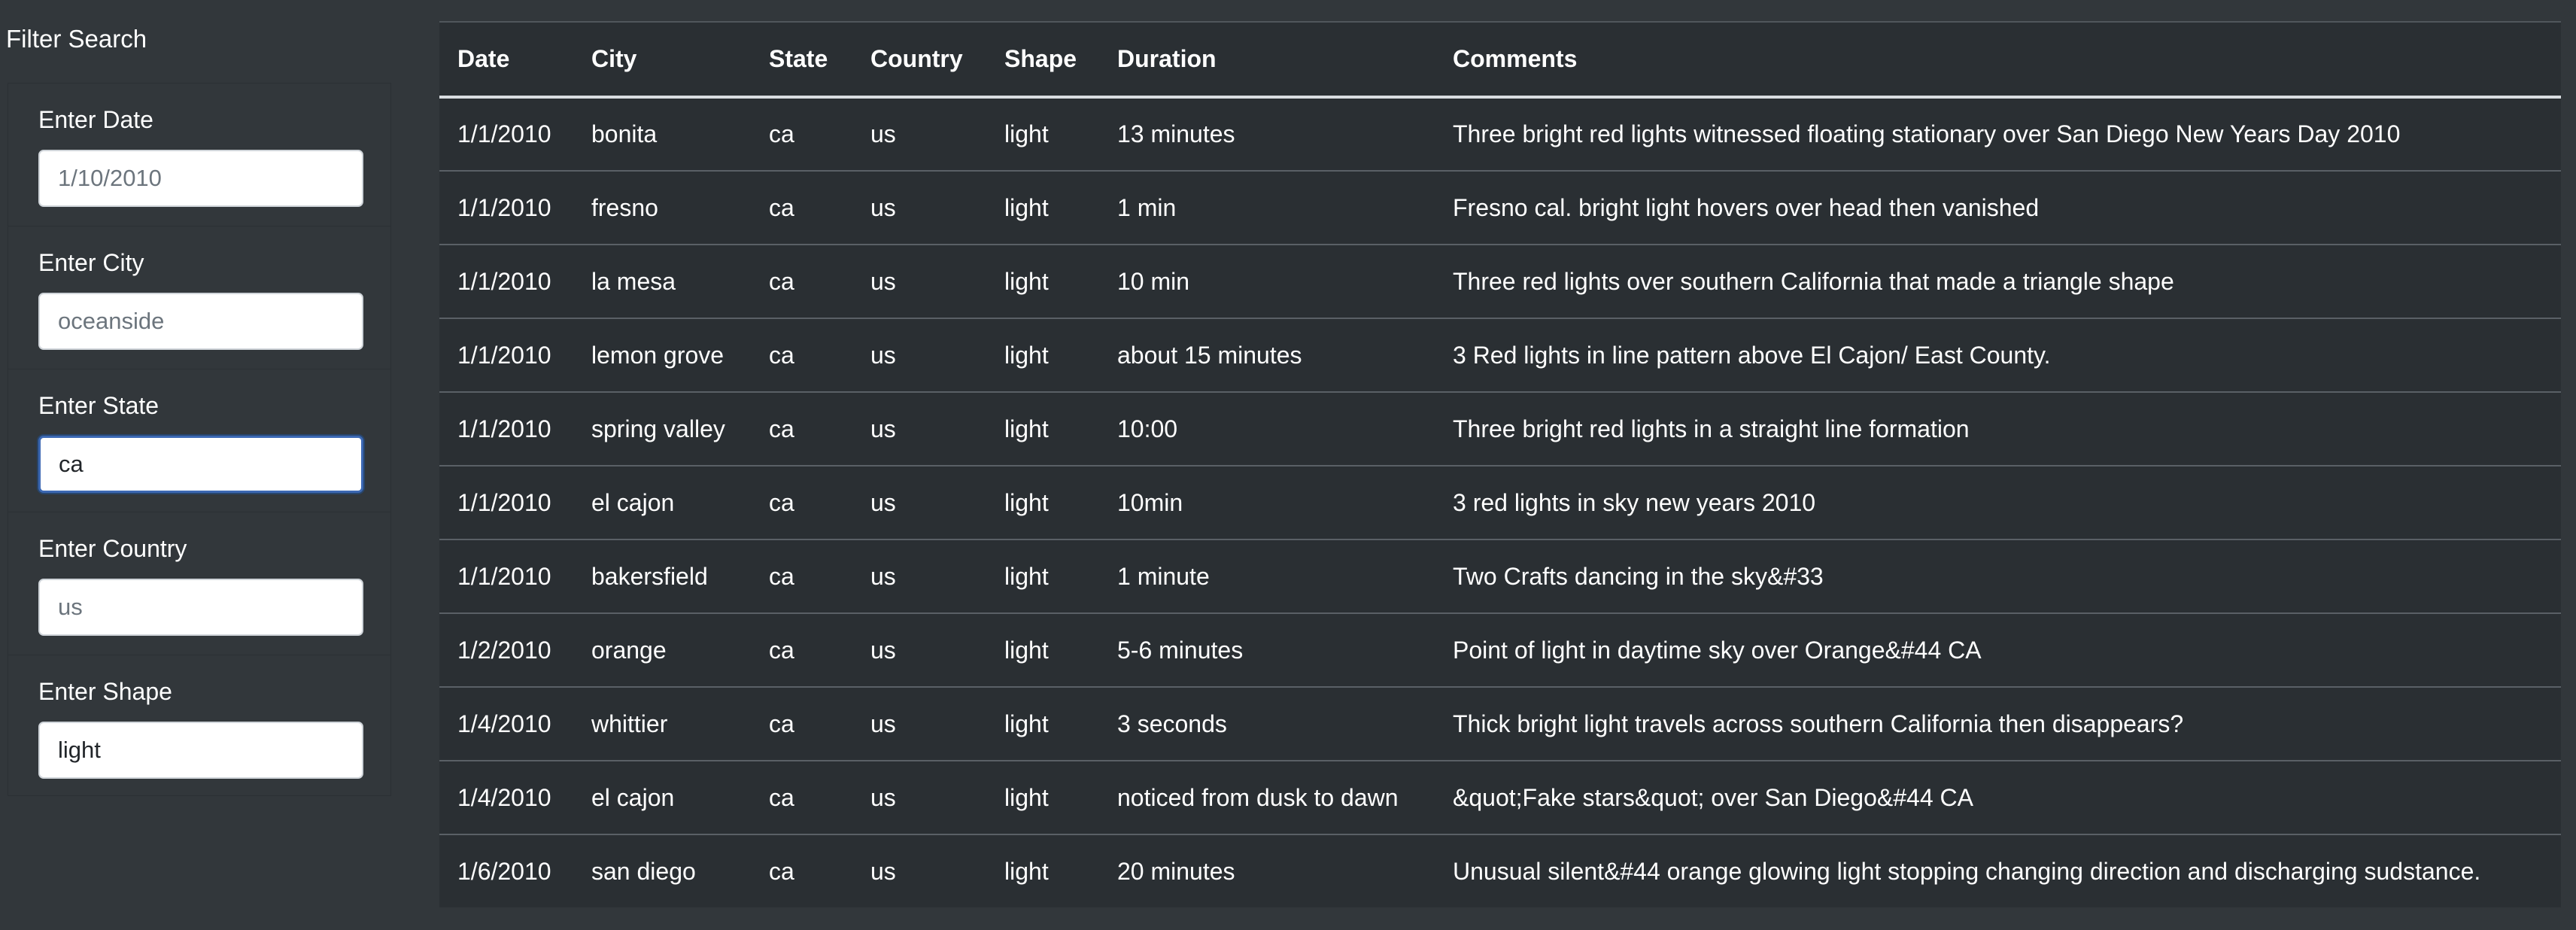 The image size is (2576, 930). What do you see at coordinates (630, 723) in the screenshot?
I see `cell-city: whittier` at bounding box center [630, 723].